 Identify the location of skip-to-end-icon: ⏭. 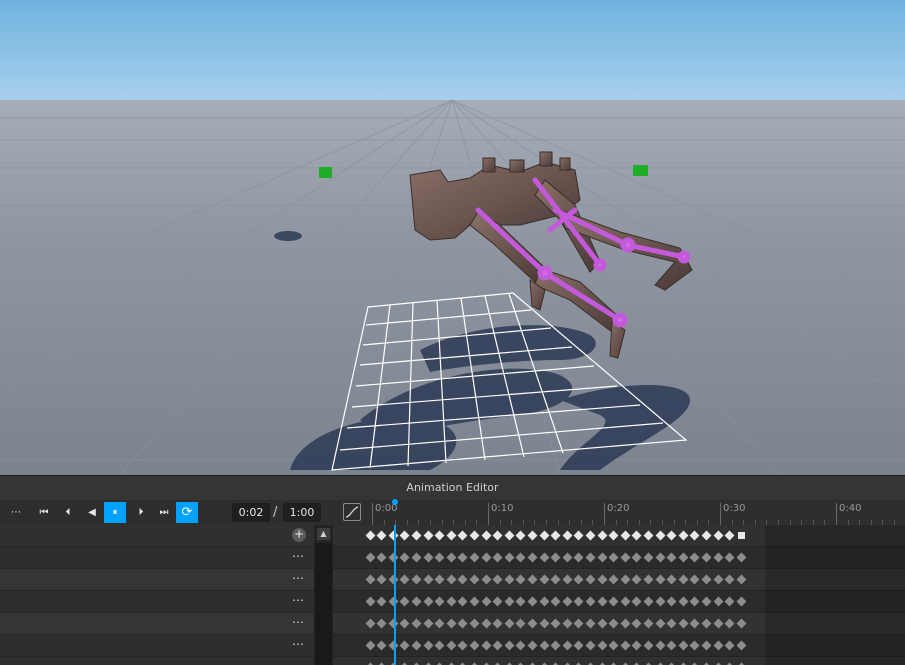
(164, 512).